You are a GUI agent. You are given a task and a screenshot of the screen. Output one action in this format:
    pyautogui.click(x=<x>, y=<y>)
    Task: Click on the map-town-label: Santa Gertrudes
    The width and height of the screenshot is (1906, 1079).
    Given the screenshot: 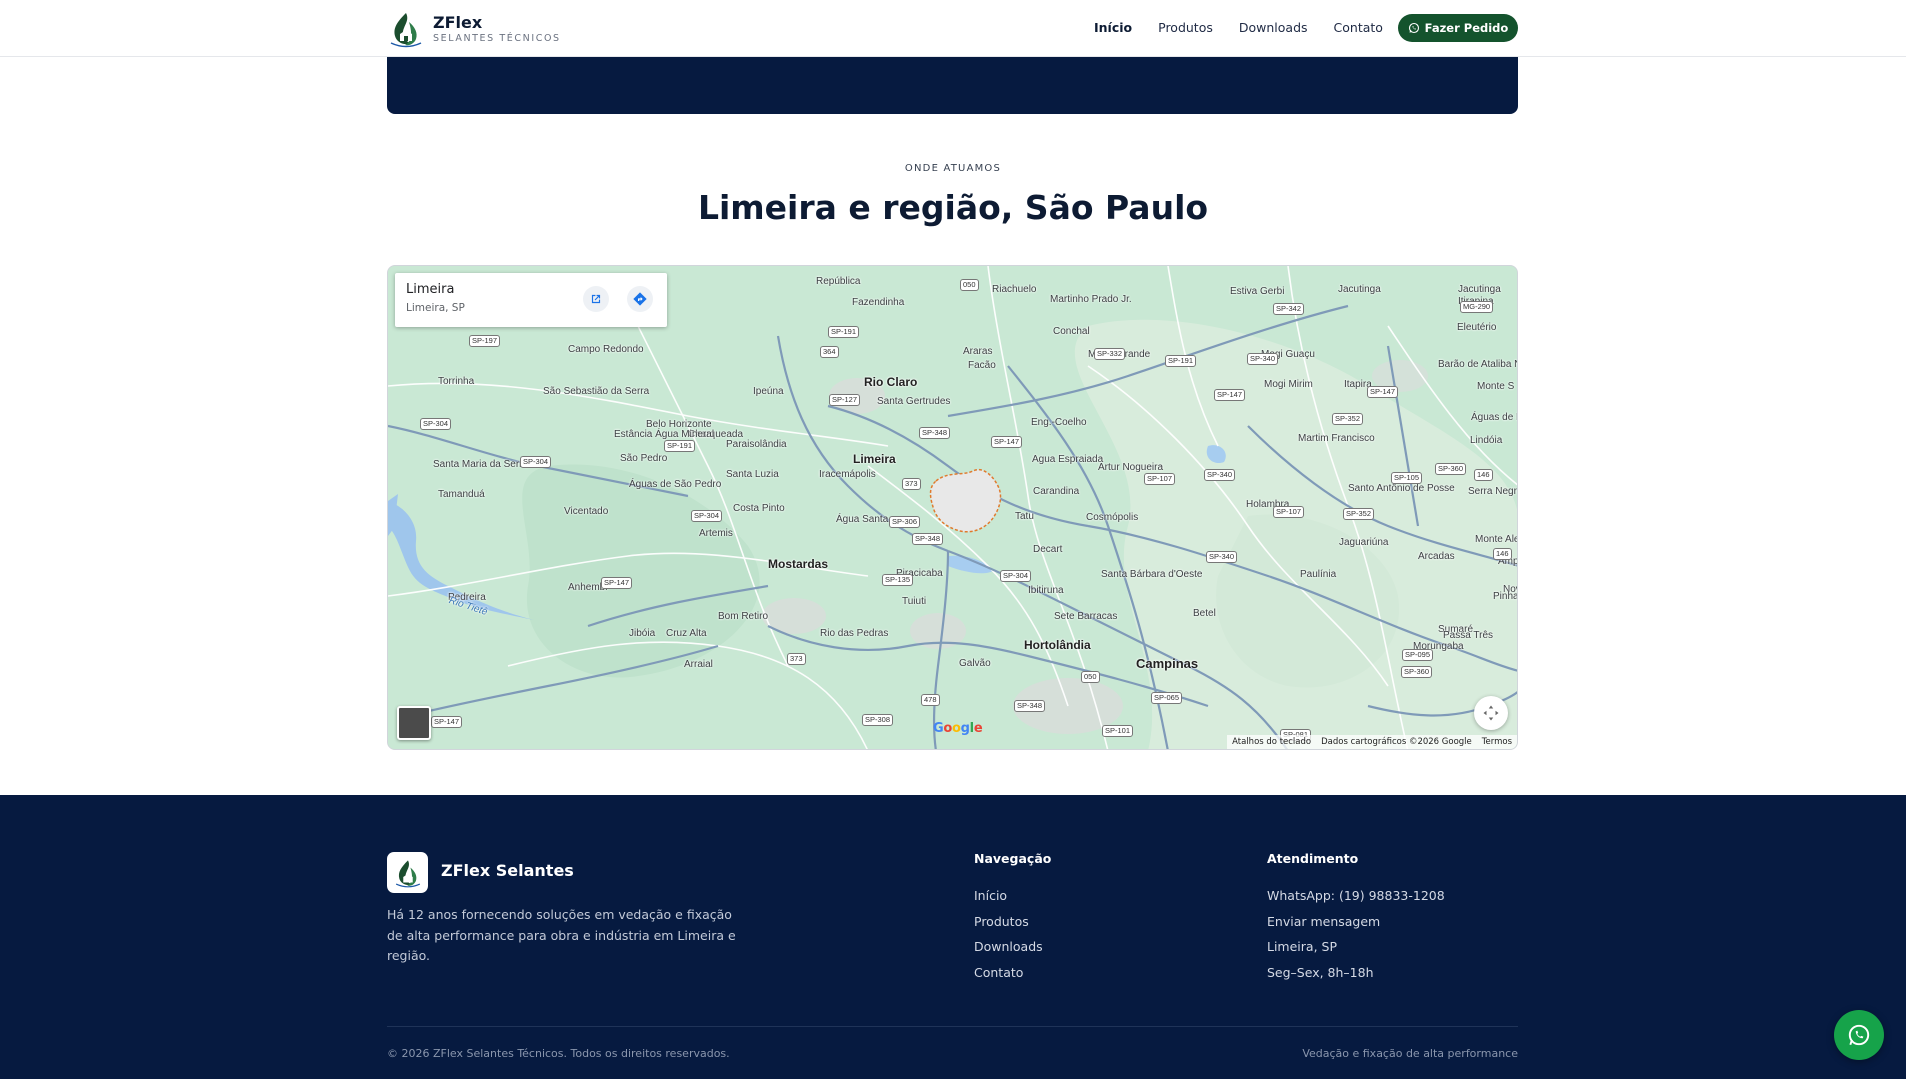 What is the action you would take?
    pyautogui.click(x=914, y=401)
    